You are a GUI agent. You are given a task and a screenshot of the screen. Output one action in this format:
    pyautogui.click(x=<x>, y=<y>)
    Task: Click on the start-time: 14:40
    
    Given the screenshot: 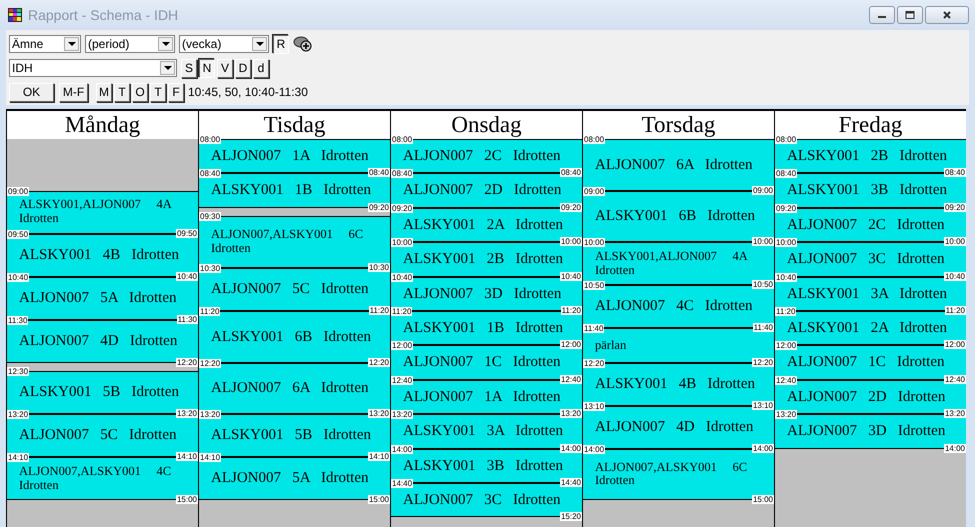 What is the action you would take?
    pyautogui.click(x=402, y=483)
    